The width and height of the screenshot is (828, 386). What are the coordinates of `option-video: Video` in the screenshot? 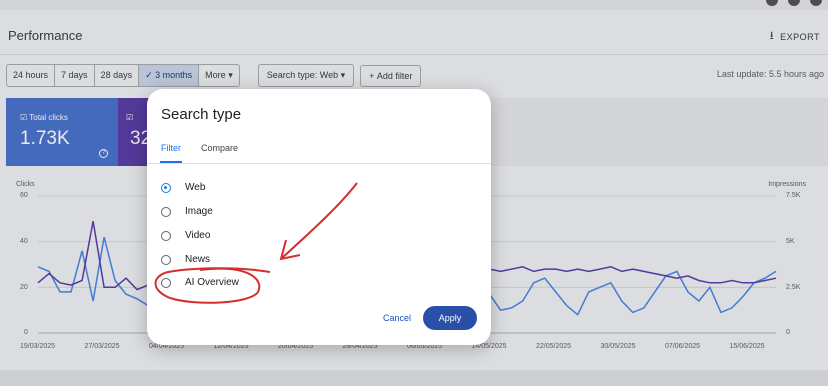 It's located at (185, 235).